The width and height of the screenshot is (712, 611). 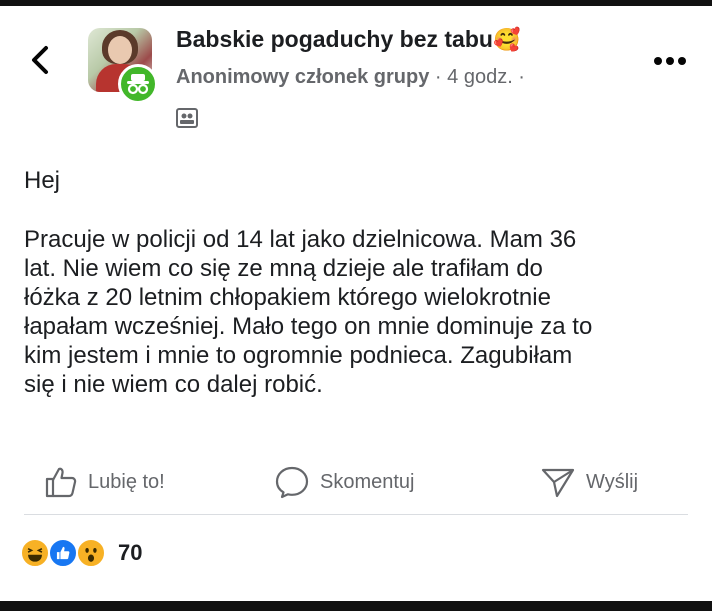 I want to click on more-options-button, so click(x=673, y=60).